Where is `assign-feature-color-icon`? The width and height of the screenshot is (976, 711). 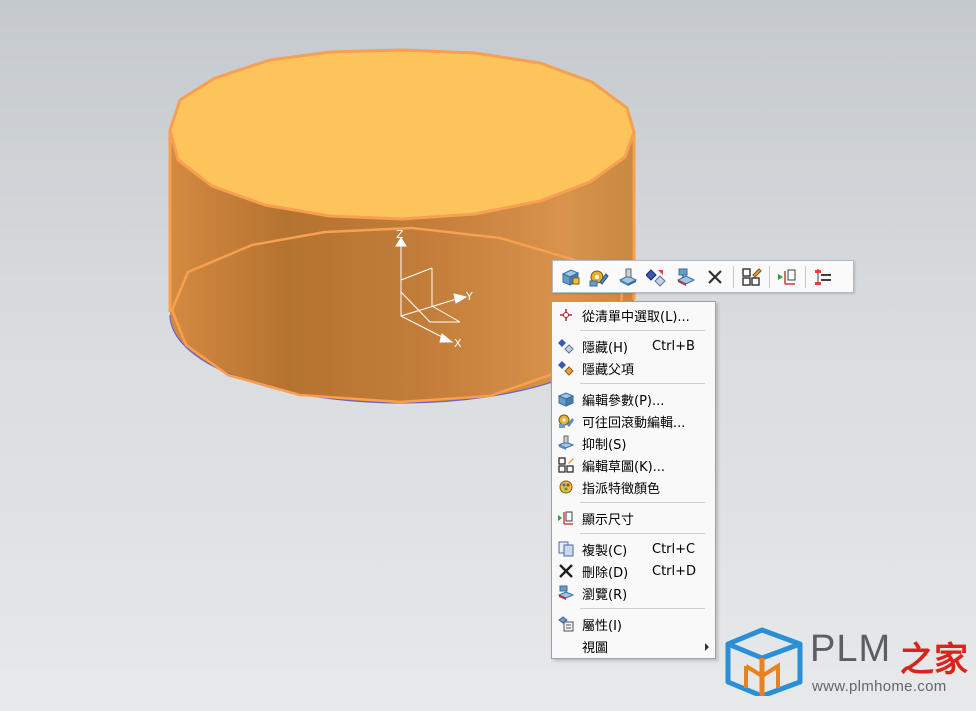
assign-feature-color-icon is located at coordinates (566, 487).